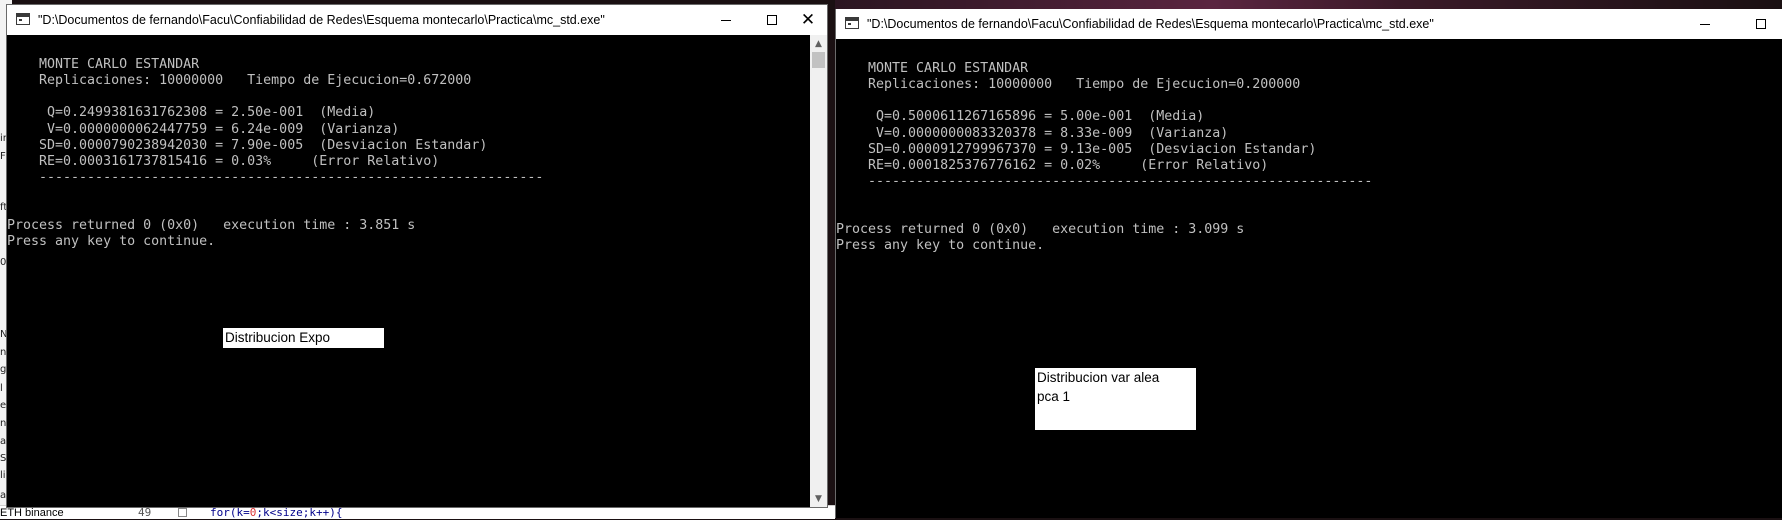 The height and width of the screenshot is (520, 1782). I want to click on close-button: ✕, so click(808, 20).